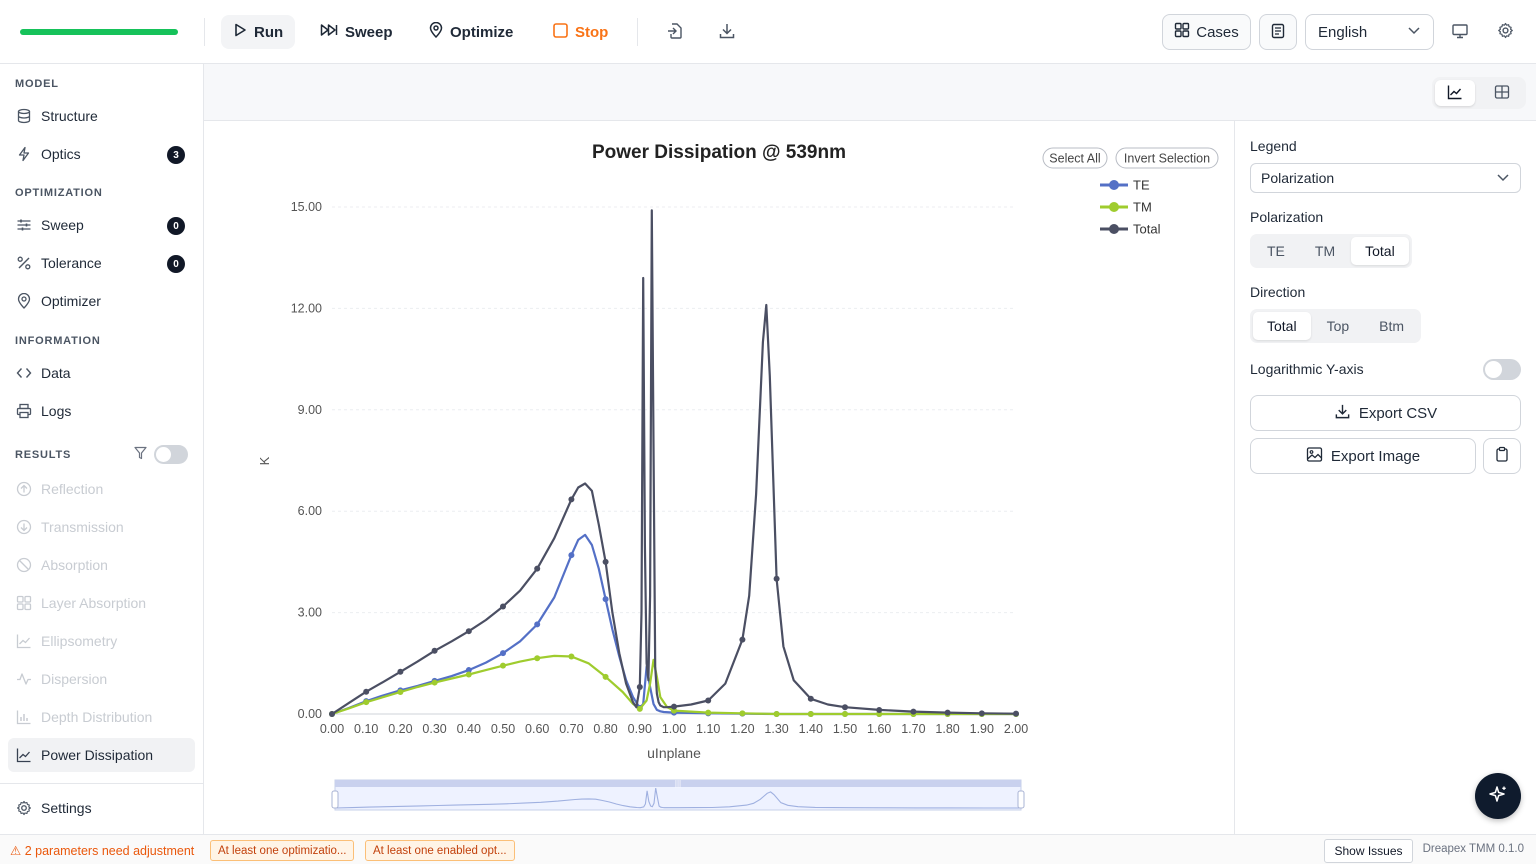 The width and height of the screenshot is (1536, 864). What do you see at coordinates (171, 454) in the screenshot?
I see `results-filter-toggle` at bounding box center [171, 454].